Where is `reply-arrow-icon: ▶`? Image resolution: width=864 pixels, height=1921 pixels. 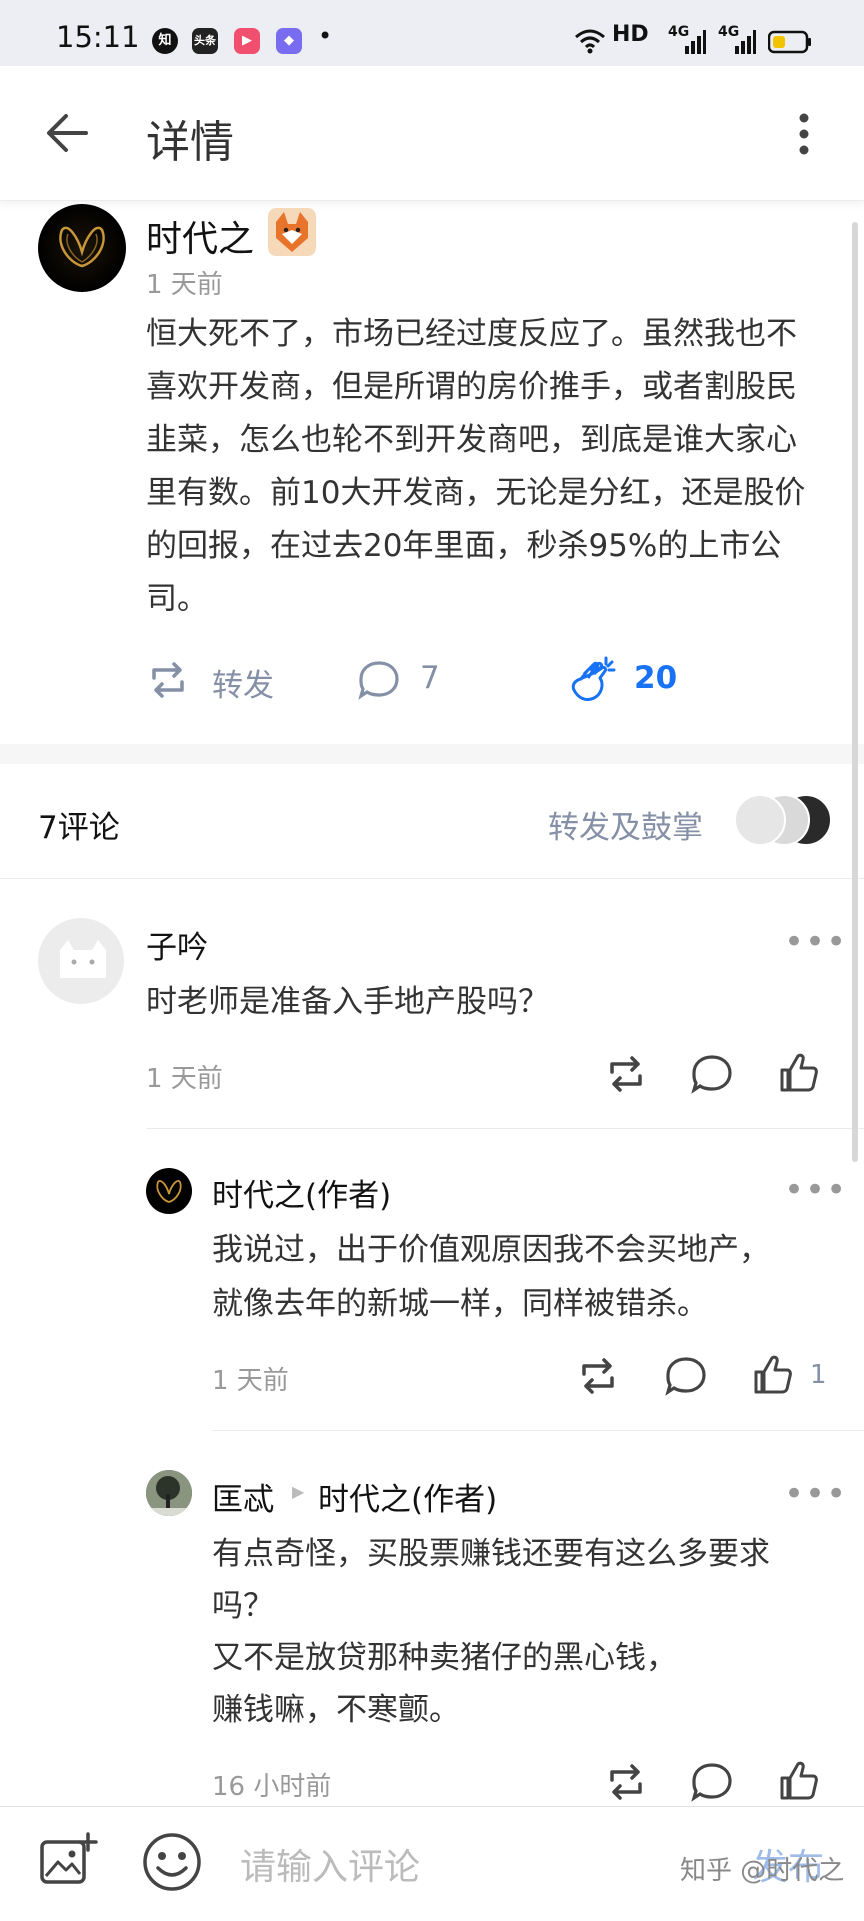
reply-arrow-icon: ▶ is located at coordinates (298, 1491).